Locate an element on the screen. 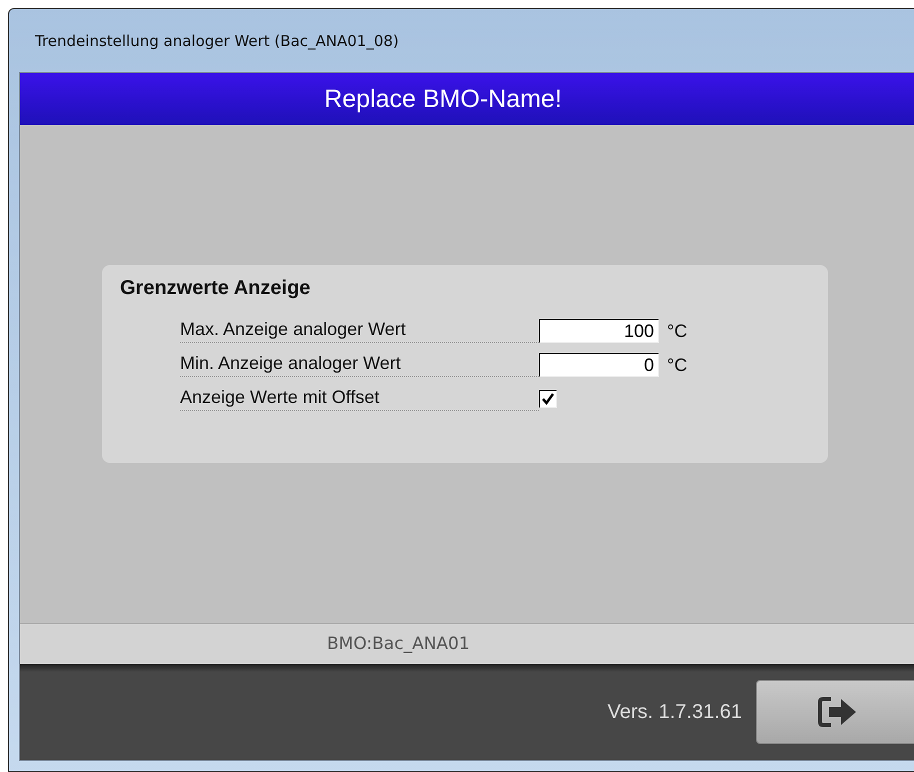 The width and height of the screenshot is (914, 772). version-text: Vers. 1.7.31.61 is located at coordinates (674, 712).